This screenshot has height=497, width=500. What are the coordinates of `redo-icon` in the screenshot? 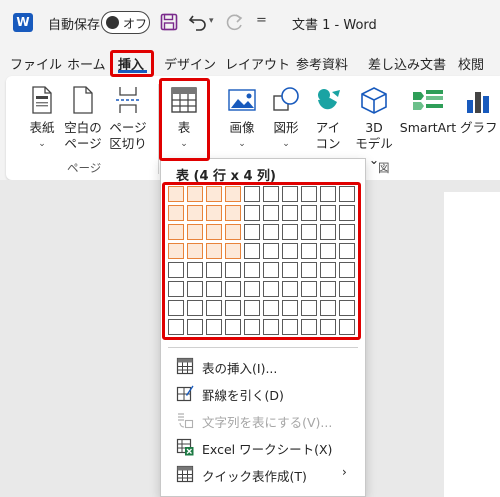 It's located at (234, 23).